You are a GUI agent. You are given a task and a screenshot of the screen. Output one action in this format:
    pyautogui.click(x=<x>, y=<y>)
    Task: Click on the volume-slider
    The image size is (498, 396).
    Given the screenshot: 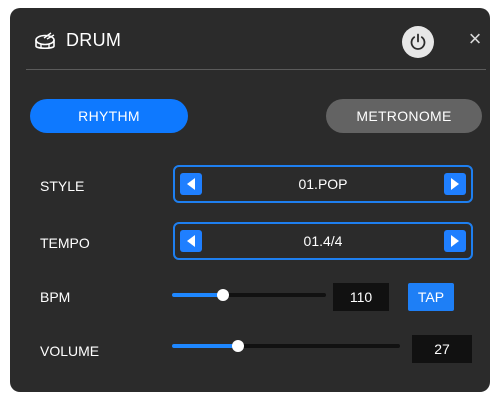 What is the action you would take?
    pyautogui.click(x=286, y=346)
    